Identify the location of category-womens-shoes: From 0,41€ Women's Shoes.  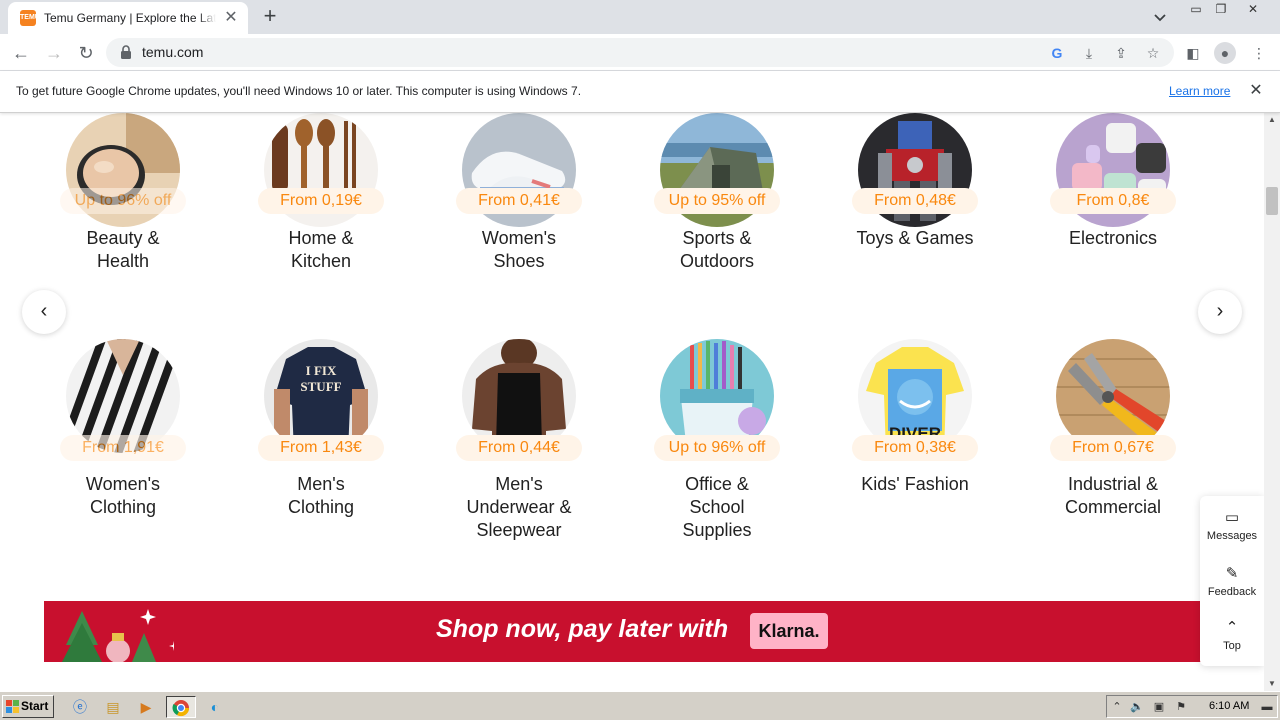
(519, 203).